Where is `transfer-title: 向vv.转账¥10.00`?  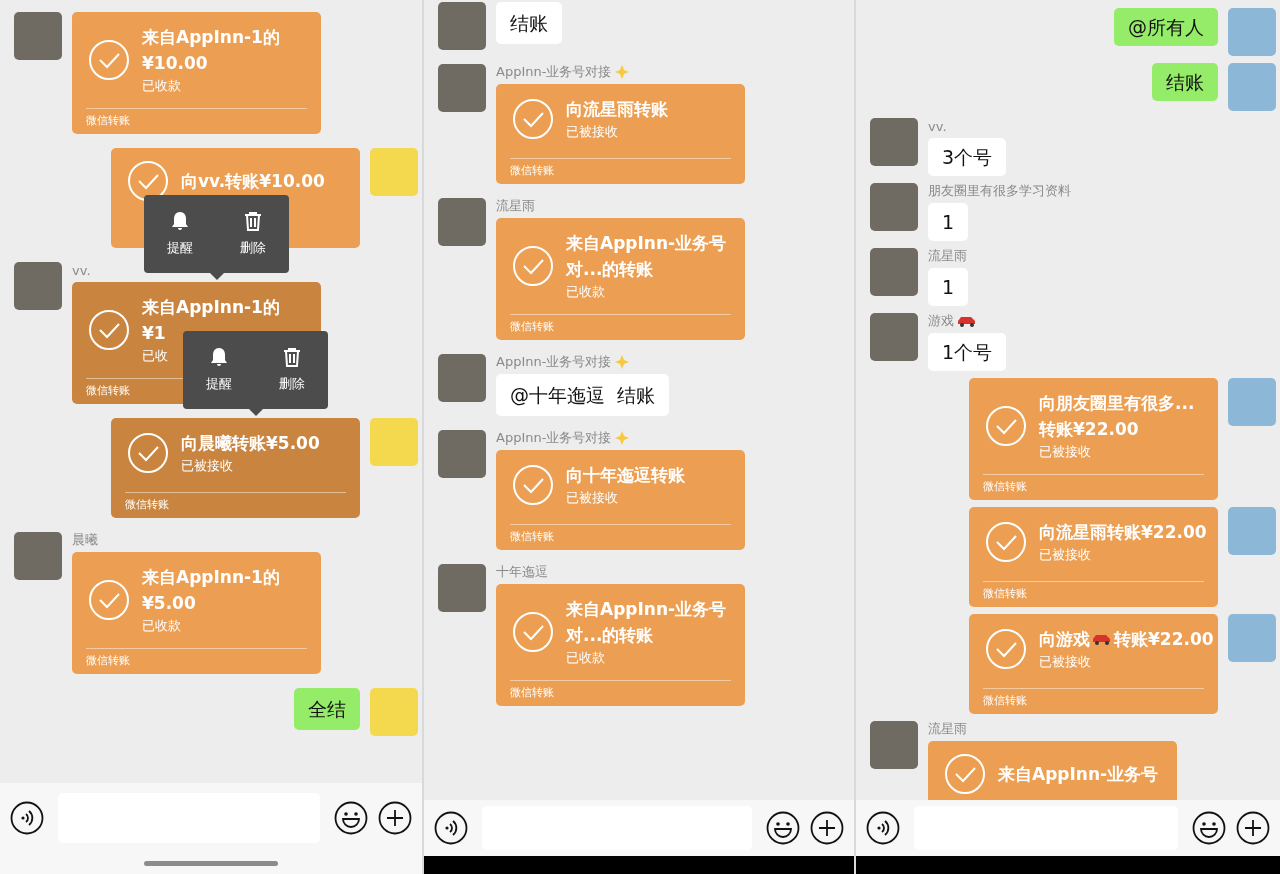 transfer-title: 向vv.转账¥10.00 is located at coordinates (253, 181).